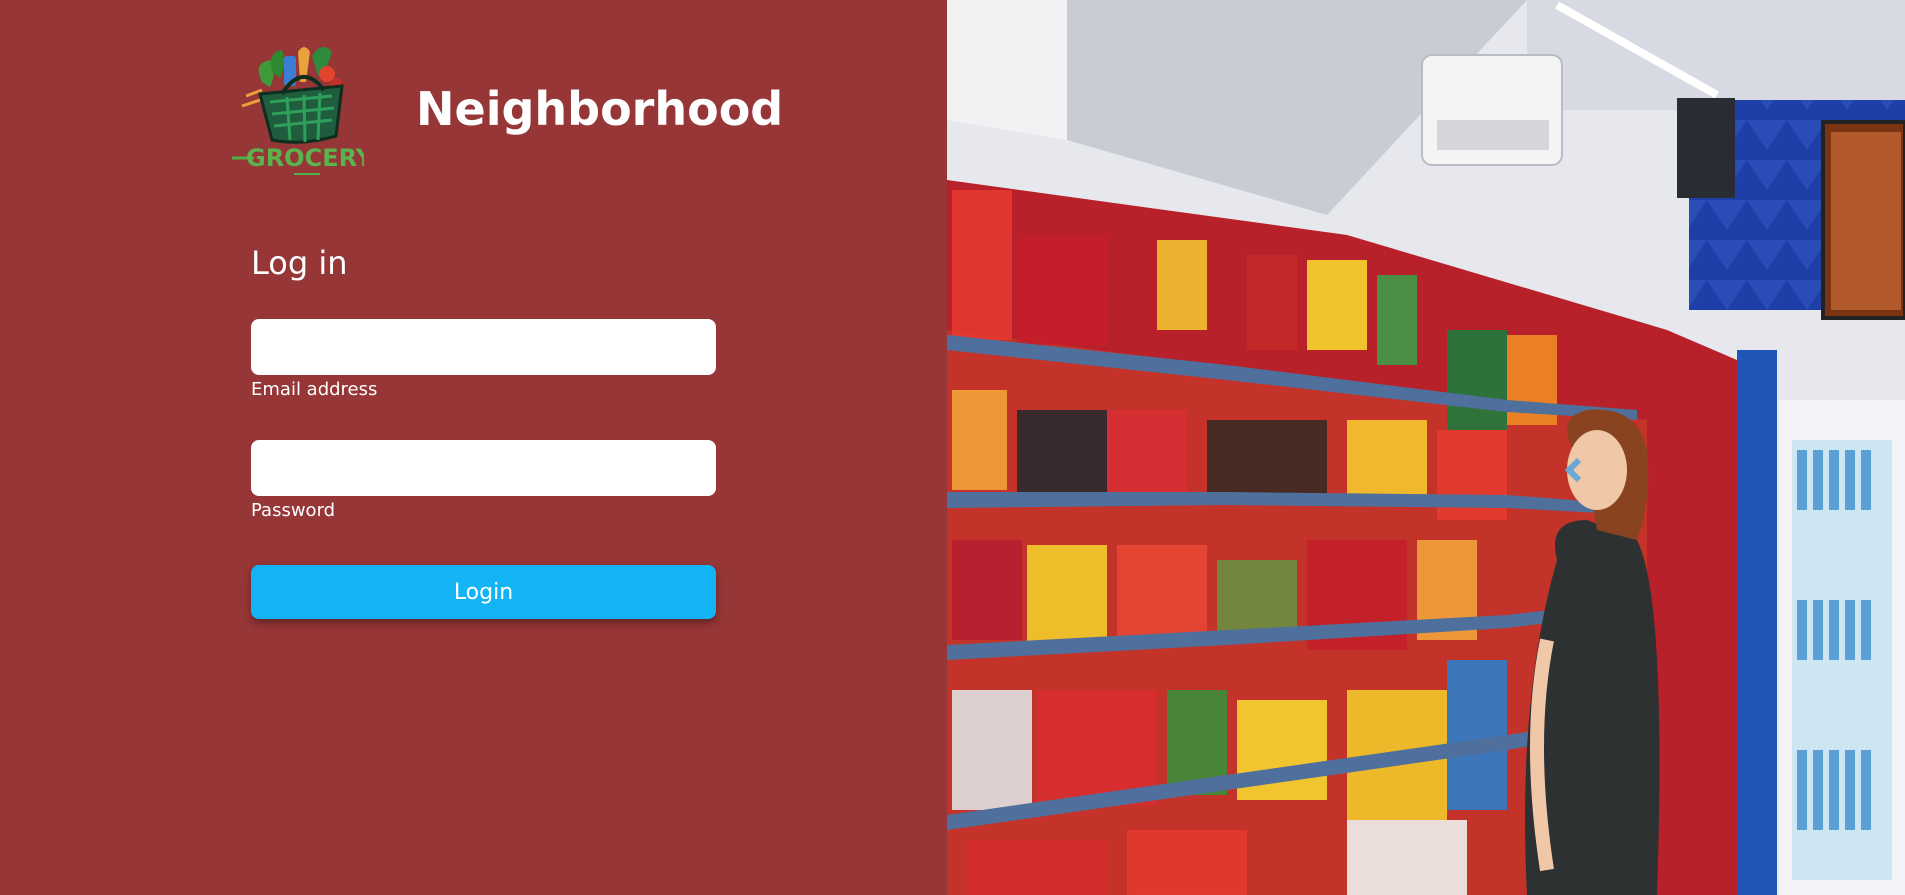 This screenshot has height=895, width=1905. Describe the element at coordinates (305, 158) in the screenshot. I see `logo-wordmark: GROCERY` at that location.